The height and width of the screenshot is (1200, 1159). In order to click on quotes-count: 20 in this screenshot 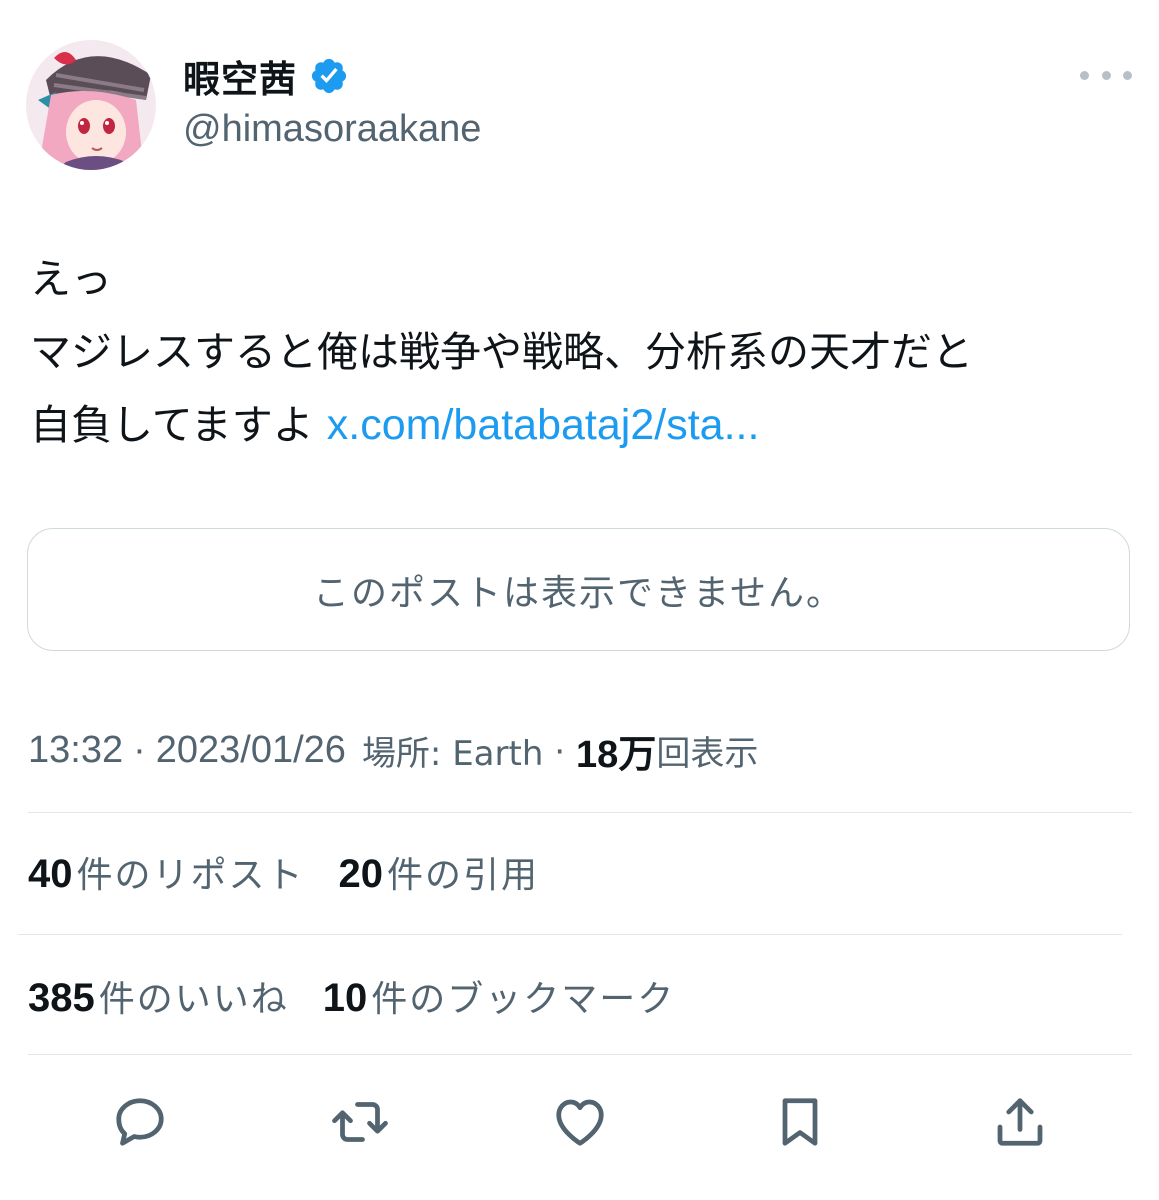, I will do `click(361, 874)`.